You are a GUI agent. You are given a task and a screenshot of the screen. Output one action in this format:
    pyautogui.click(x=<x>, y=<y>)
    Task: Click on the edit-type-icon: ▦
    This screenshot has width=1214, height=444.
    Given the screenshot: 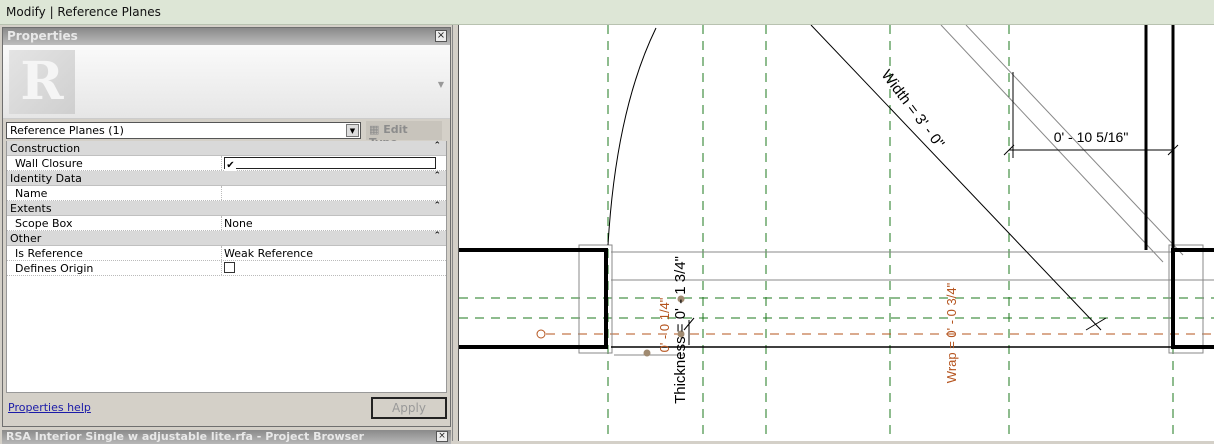 What is the action you would take?
    pyautogui.click(x=376, y=129)
    